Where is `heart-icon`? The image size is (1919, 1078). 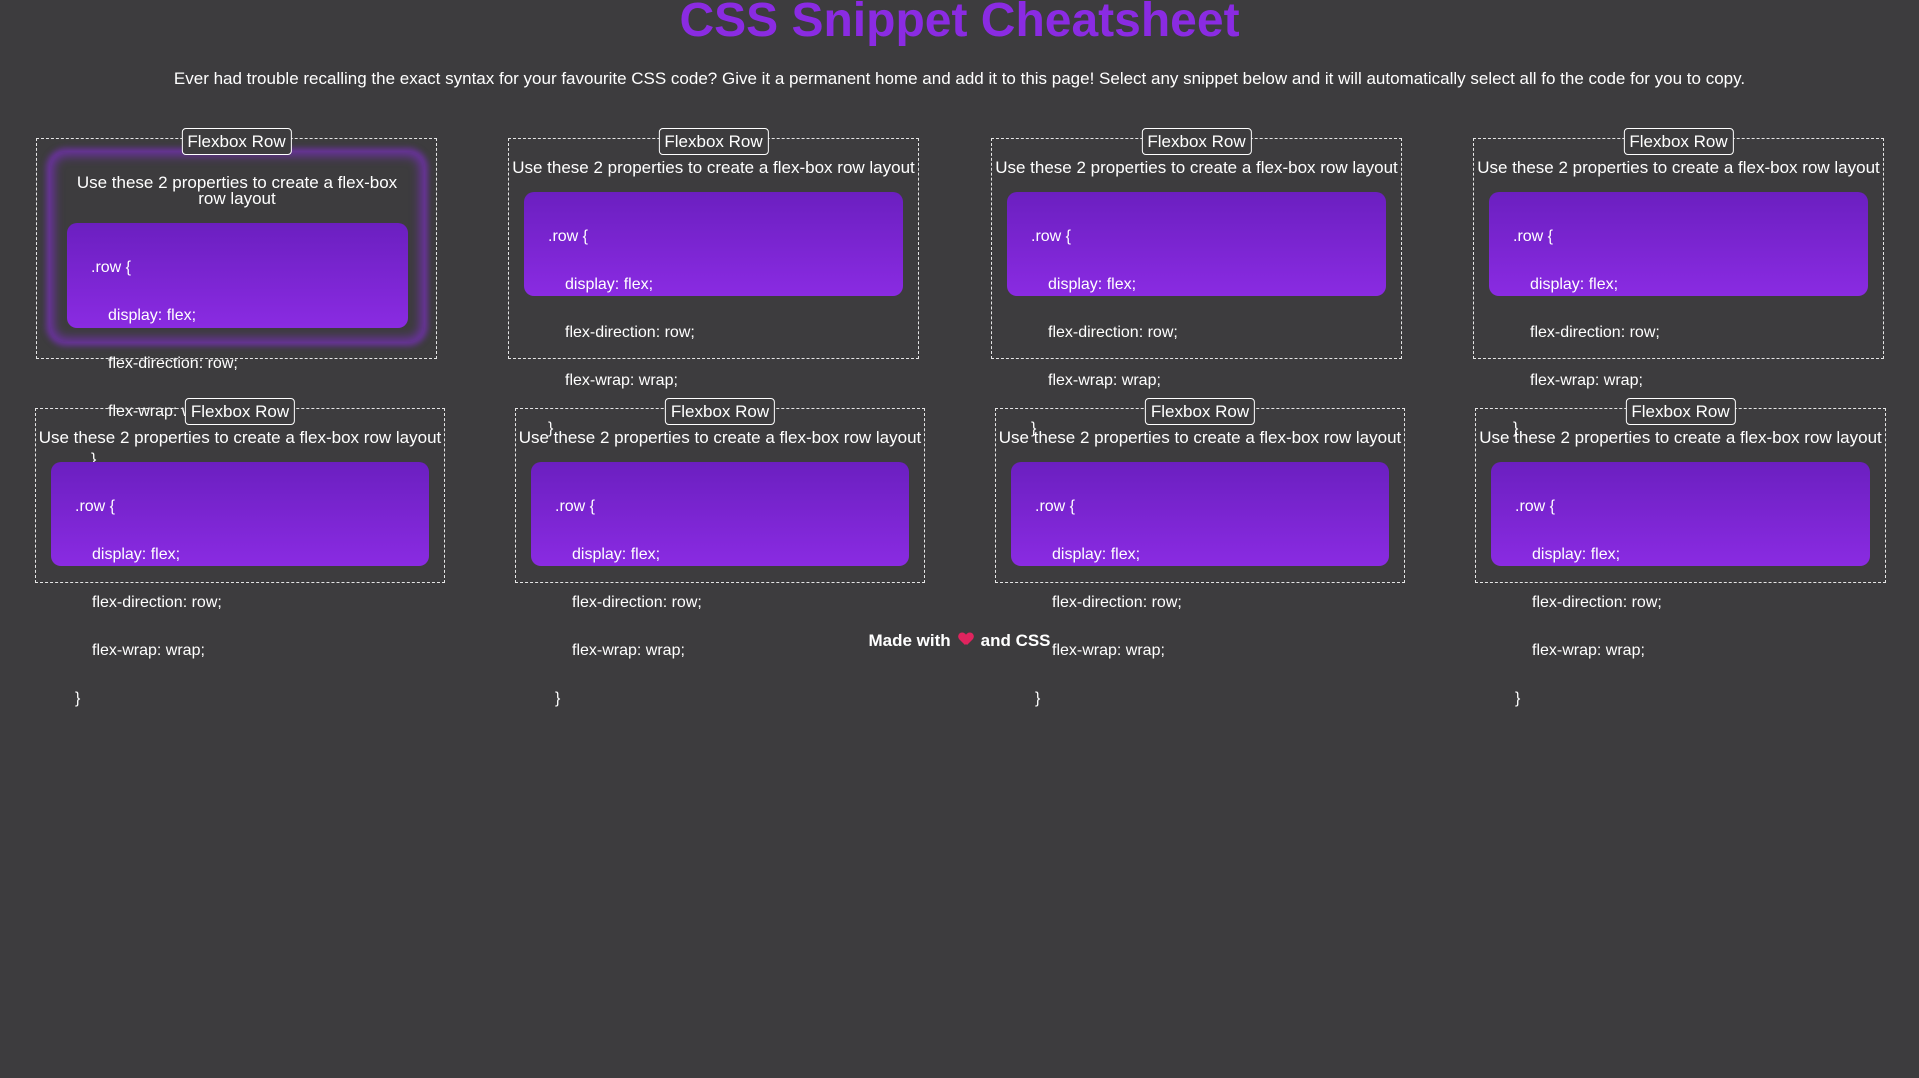
heart-icon is located at coordinates (966, 640).